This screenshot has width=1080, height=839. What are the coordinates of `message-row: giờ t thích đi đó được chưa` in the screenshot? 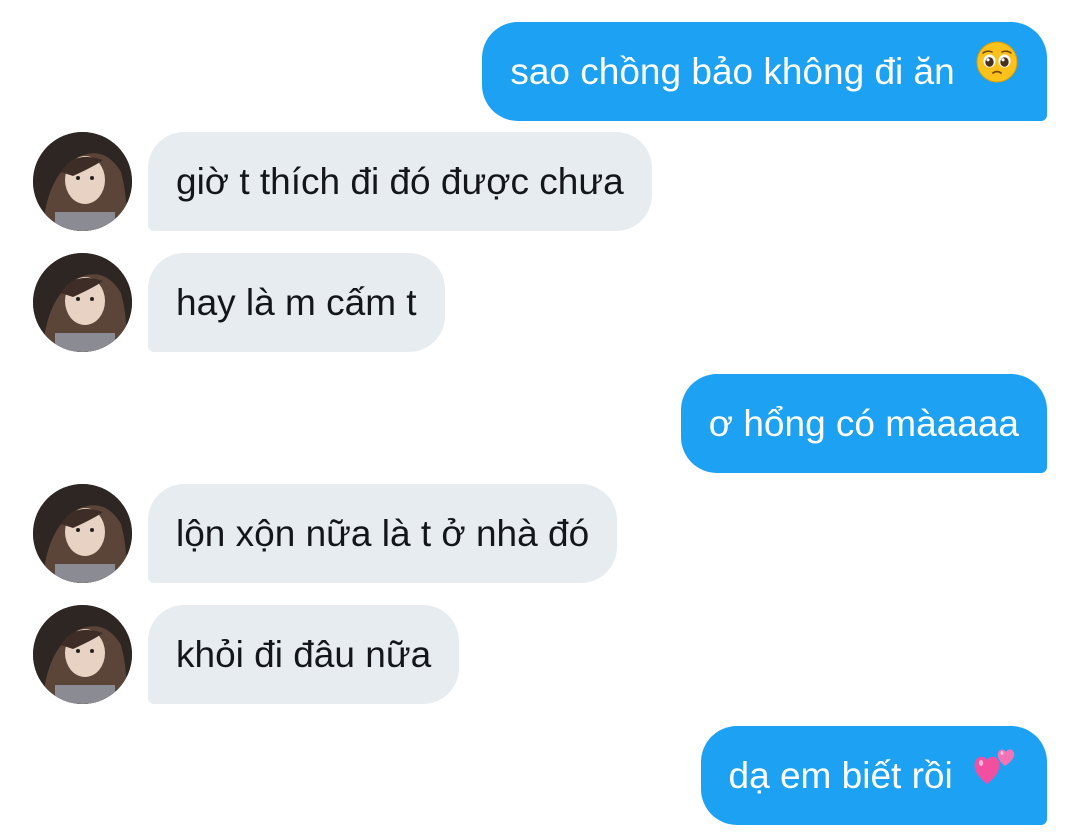 It's located at (540, 181).